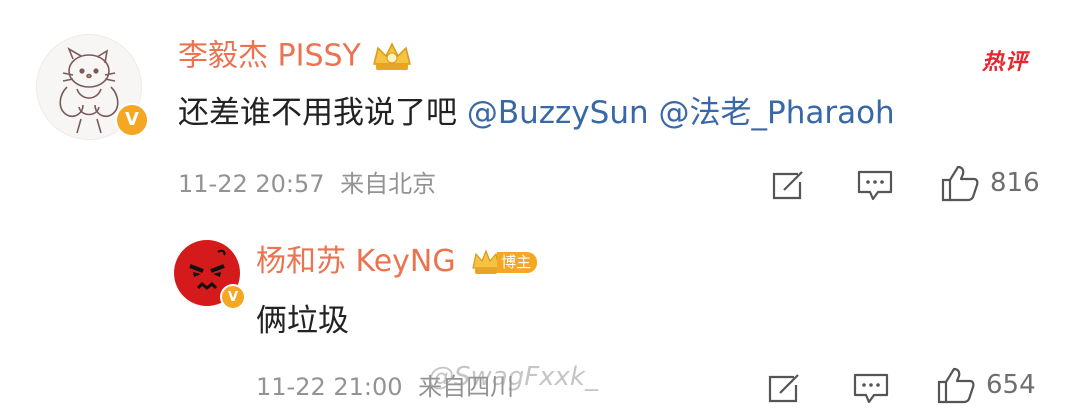 Image resolution: width=1080 pixels, height=411 pixels. Describe the element at coordinates (558, 113) in the screenshot. I see `mention-link: @BuzzySun` at that location.